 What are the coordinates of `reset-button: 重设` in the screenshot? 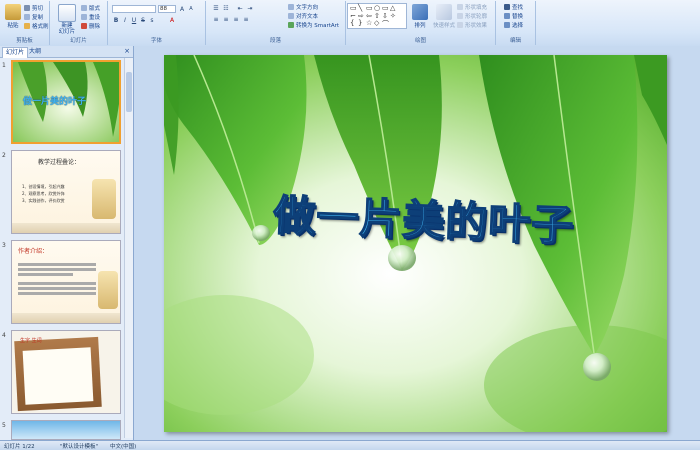 It's located at (90, 17).